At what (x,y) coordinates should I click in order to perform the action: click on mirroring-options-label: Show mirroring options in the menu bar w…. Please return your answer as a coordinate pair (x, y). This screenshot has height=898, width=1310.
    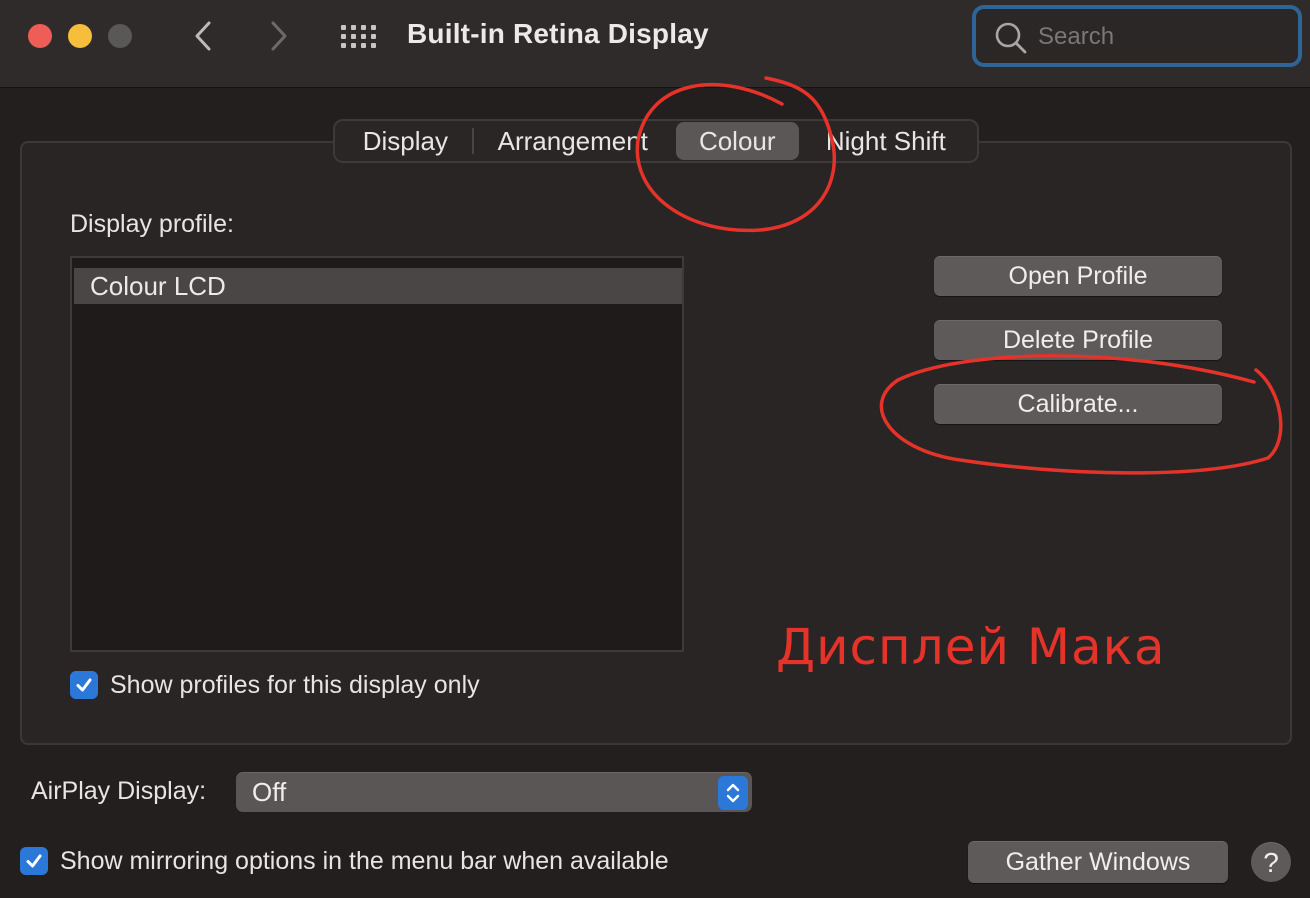
    Looking at the image, I should click on (364, 861).